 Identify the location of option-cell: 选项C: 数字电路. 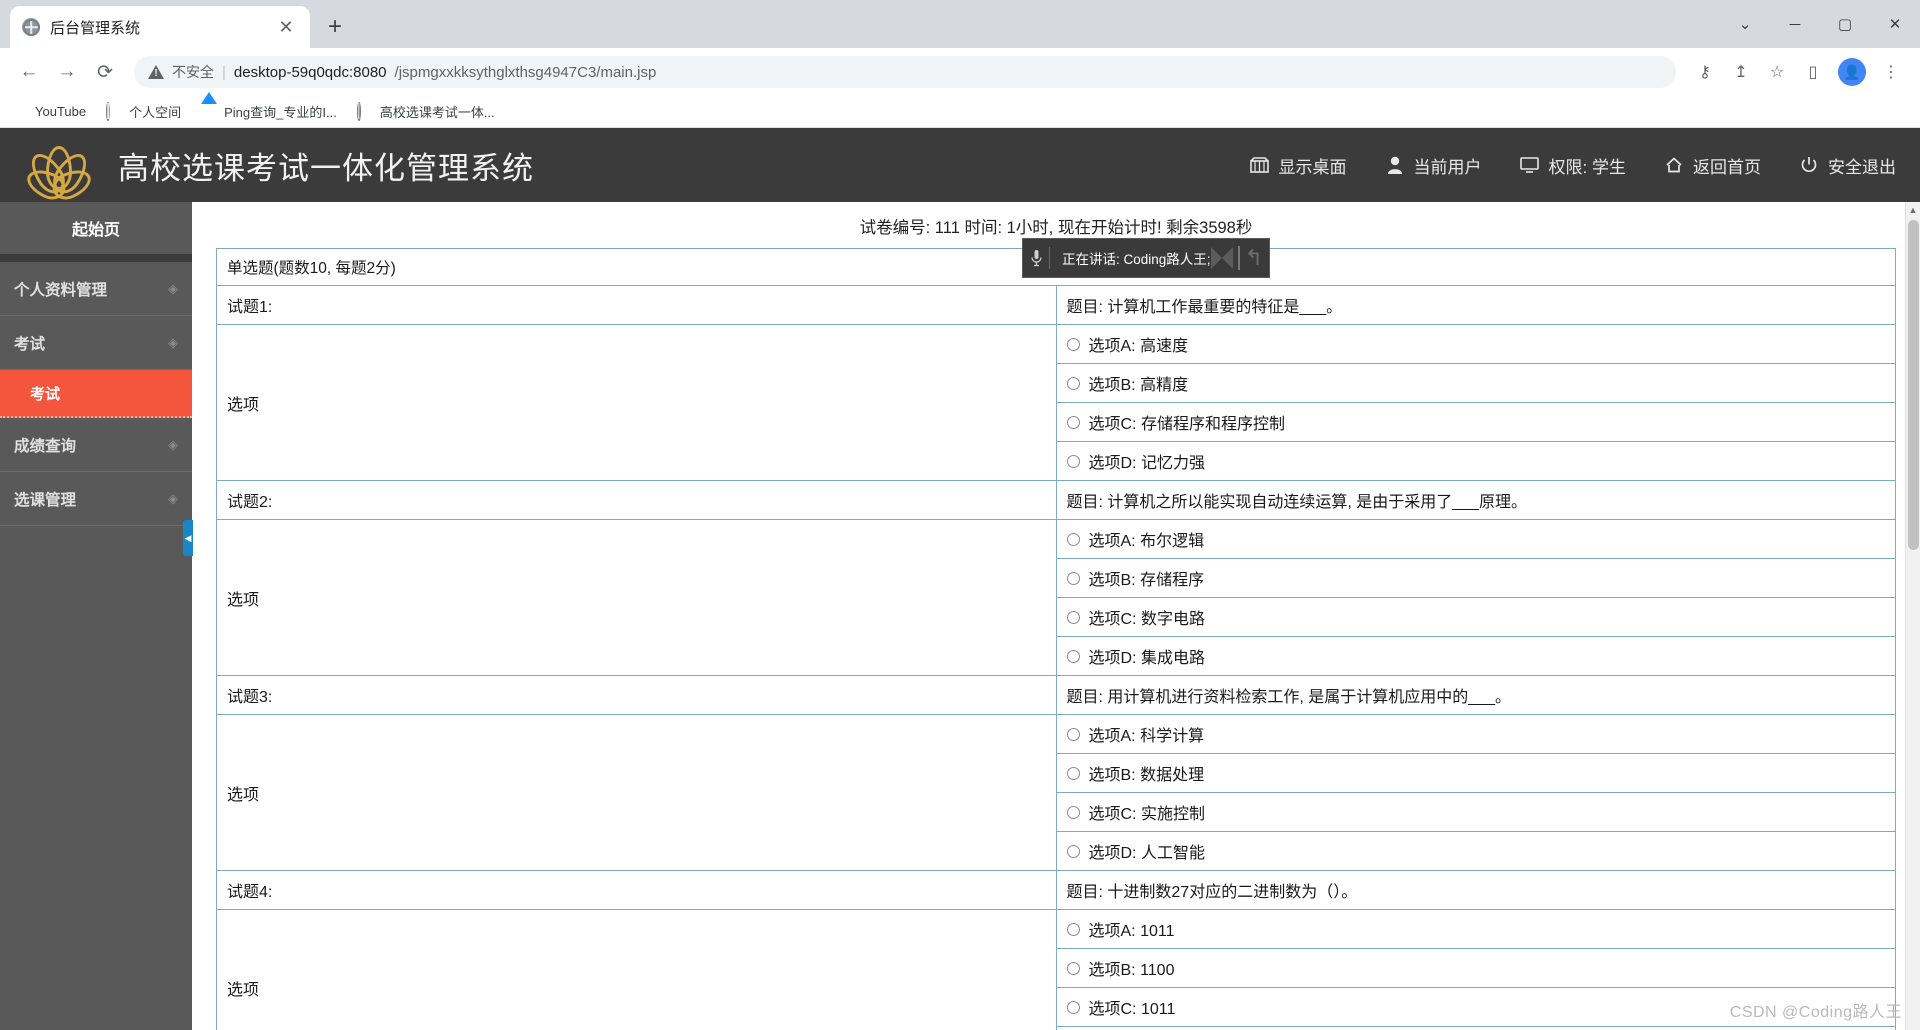
(1475, 617).